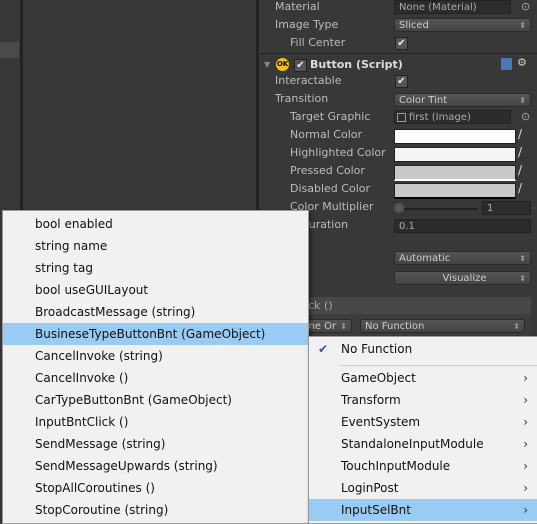  Describe the element at coordinates (455, 173) in the screenshot. I see `pressed-color-swatch` at that location.